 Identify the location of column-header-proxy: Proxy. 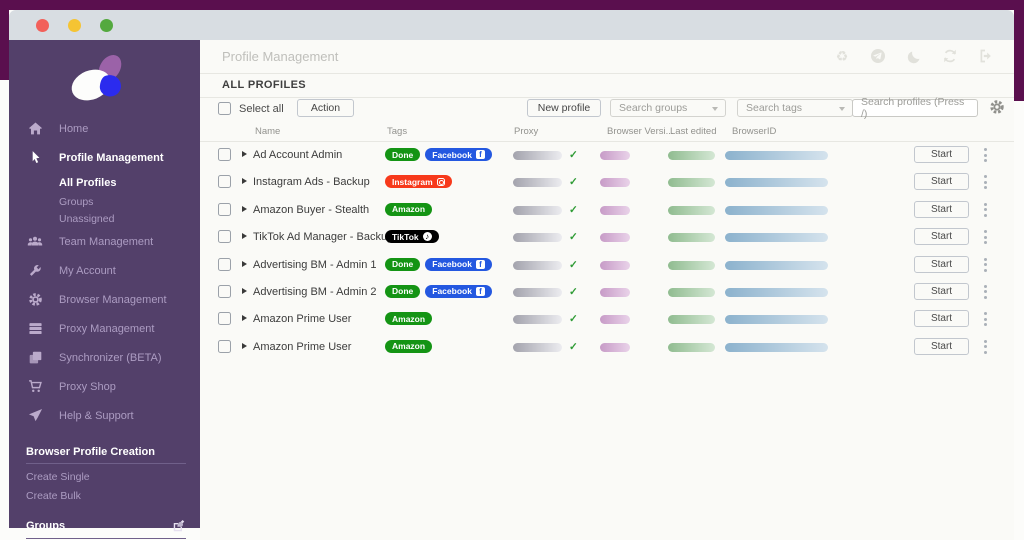
(526, 131).